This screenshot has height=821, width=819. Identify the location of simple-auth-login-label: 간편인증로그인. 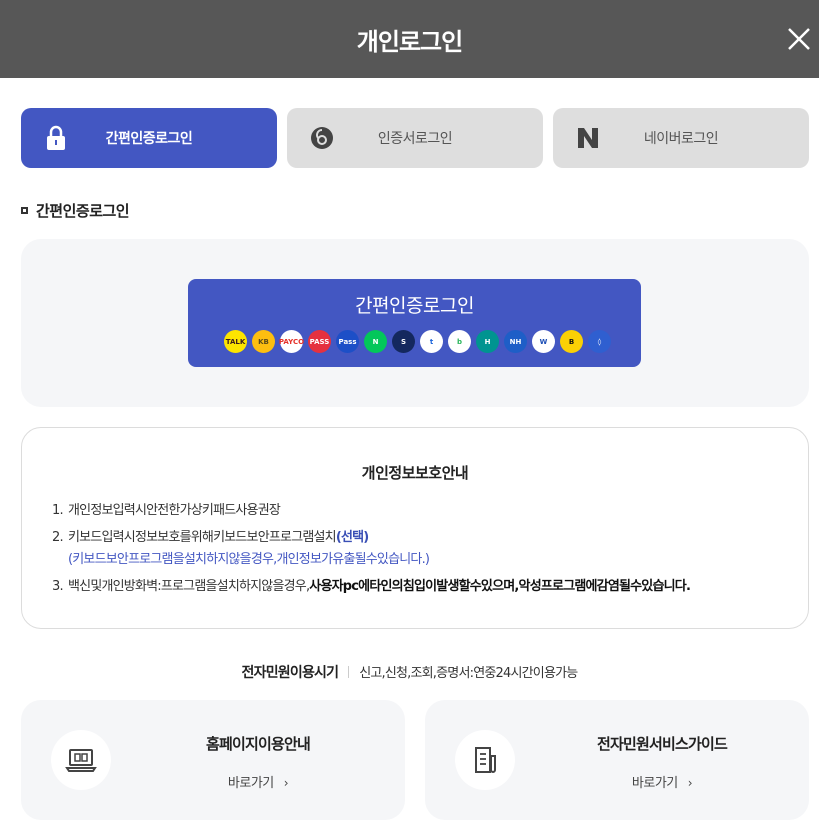
(414, 306).